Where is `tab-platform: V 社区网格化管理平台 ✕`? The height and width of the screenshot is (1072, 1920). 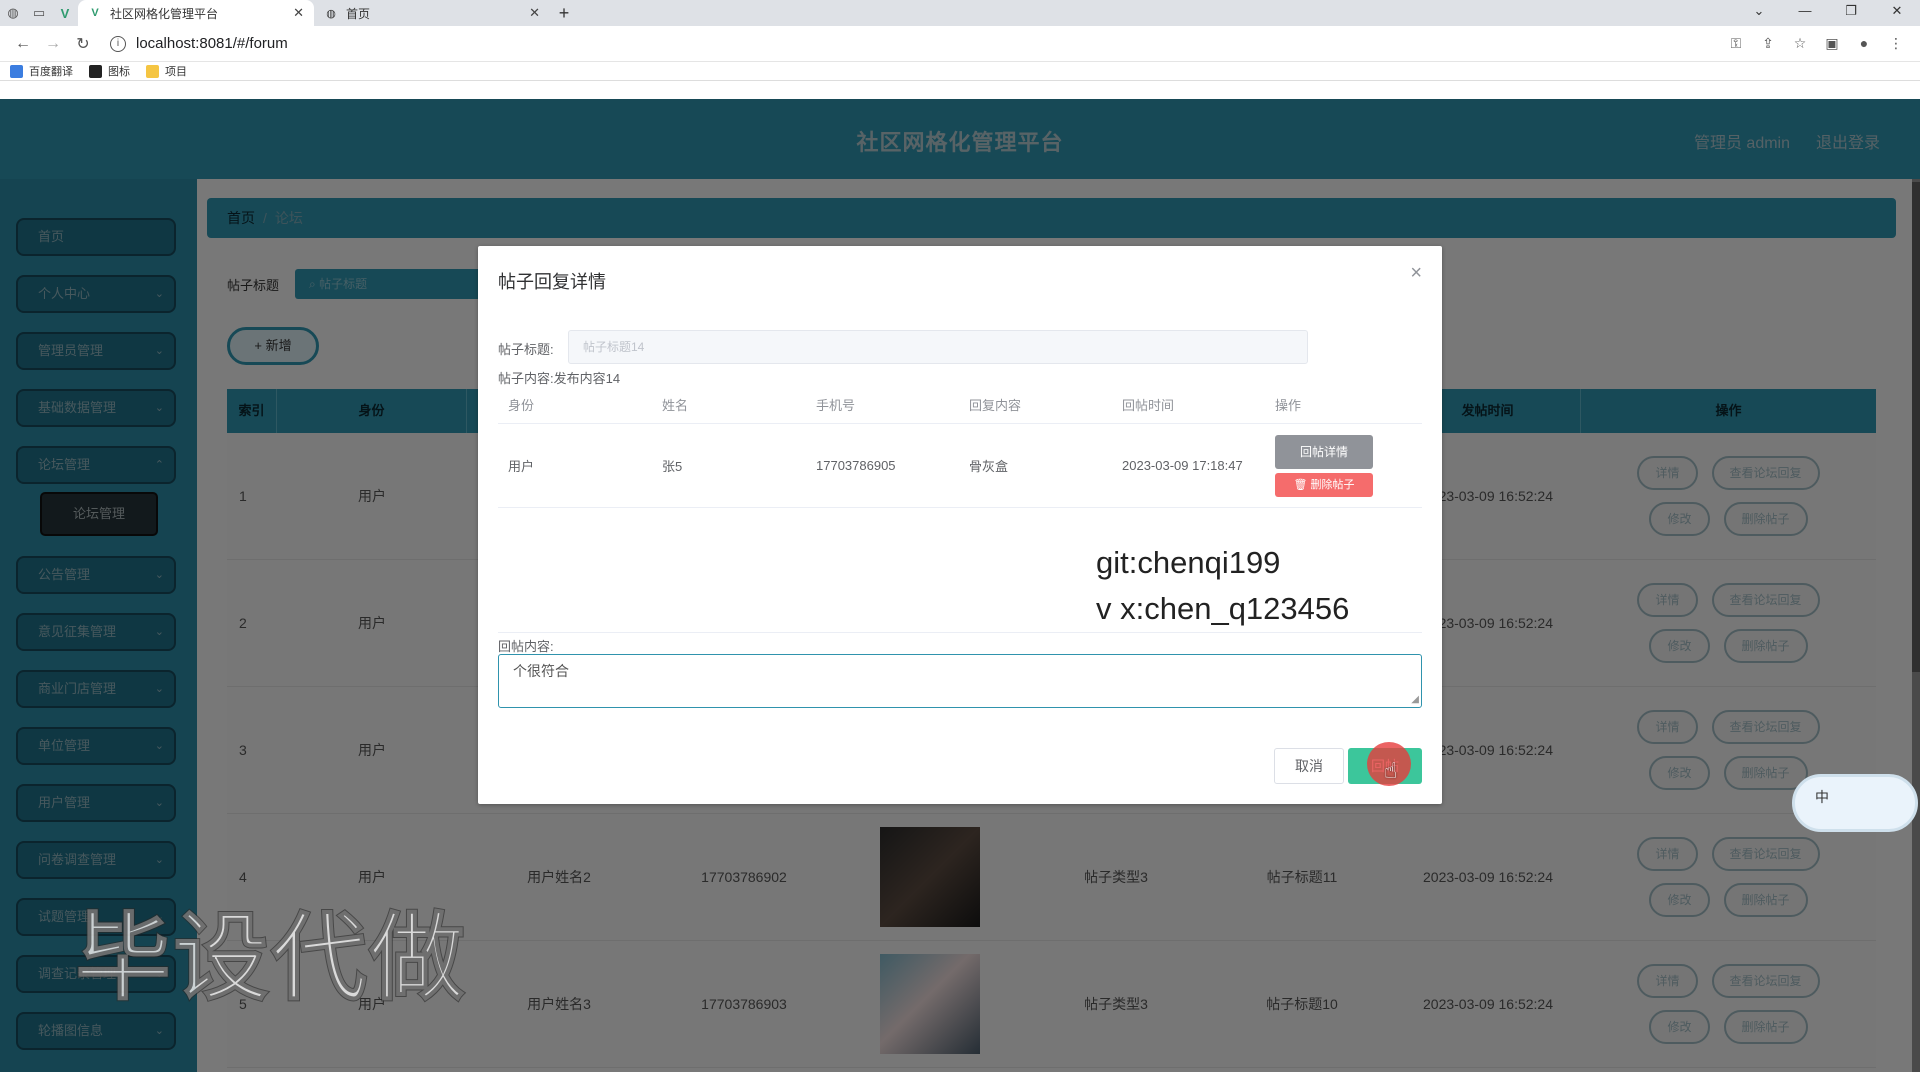 tab-platform: V 社区网格化管理平台 ✕ is located at coordinates (196, 13).